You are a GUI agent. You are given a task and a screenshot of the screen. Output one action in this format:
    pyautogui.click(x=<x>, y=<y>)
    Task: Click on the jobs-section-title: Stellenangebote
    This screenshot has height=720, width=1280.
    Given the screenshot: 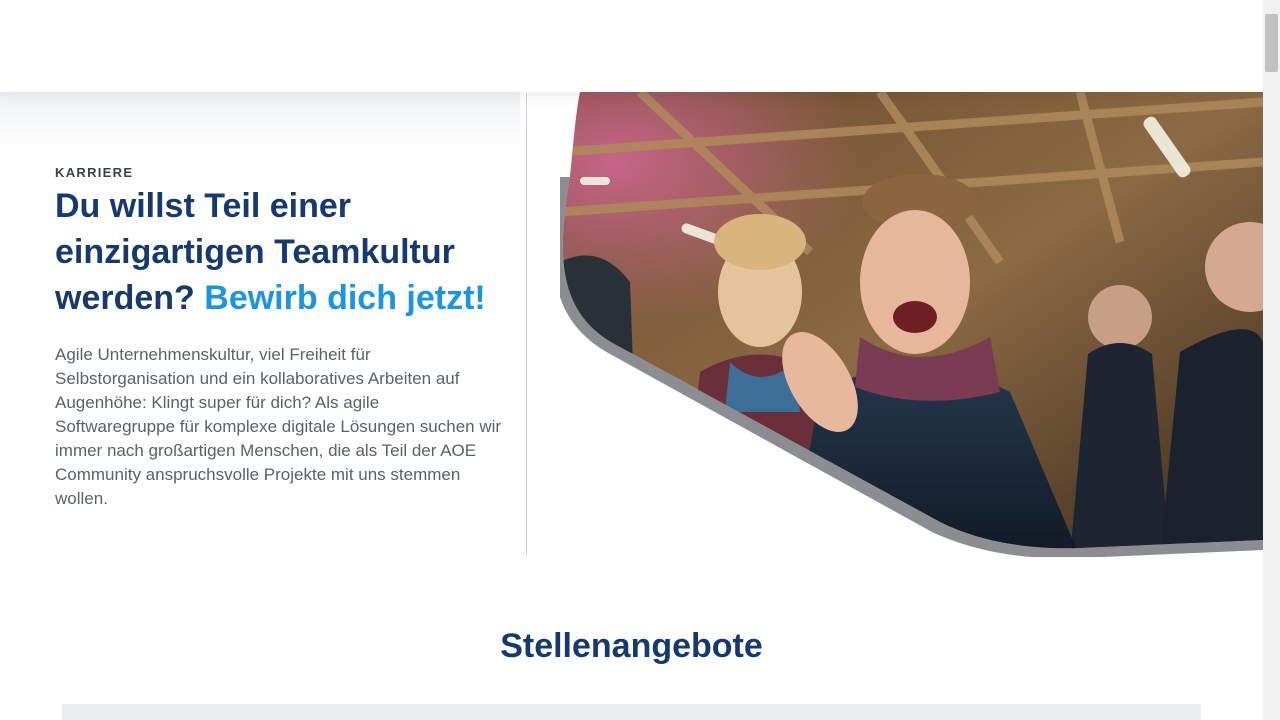 What is the action you would take?
    pyautogui.click(x=631, y=646)
    